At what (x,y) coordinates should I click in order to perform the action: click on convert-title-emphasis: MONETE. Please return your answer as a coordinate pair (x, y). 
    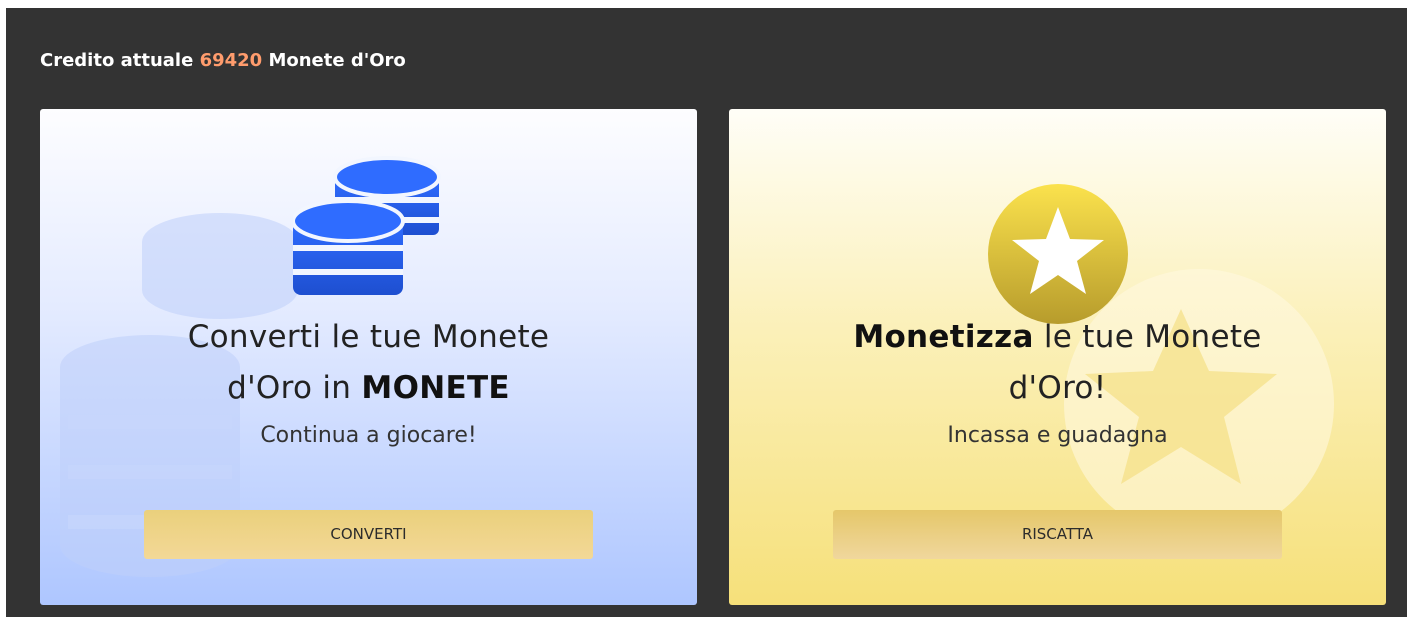
    Looking at the image, I should click on (435, 388).